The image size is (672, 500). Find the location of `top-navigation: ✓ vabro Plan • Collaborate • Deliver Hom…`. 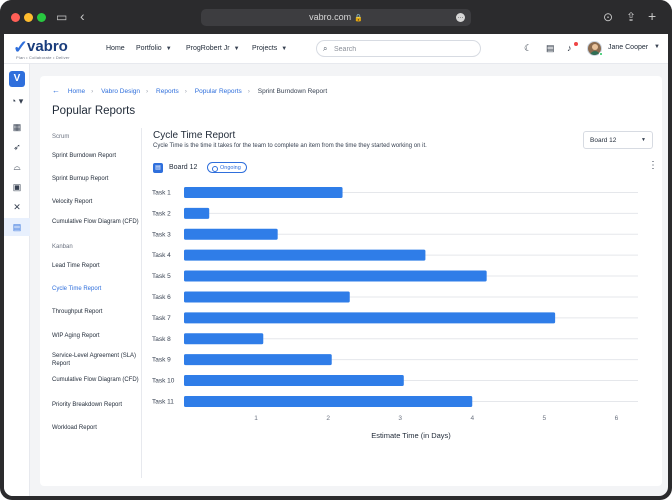

top-navigation: ✓ vabro Plan • Collaborate • Deliver Hom… is located at coordinates (336, 49).